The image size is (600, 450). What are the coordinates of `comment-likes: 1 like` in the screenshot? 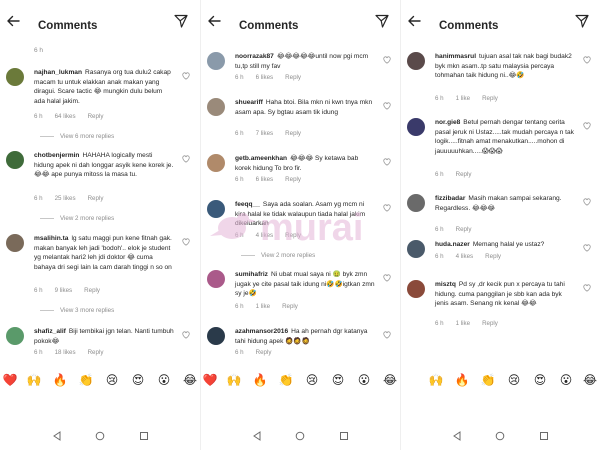 It's located at (463, 98).